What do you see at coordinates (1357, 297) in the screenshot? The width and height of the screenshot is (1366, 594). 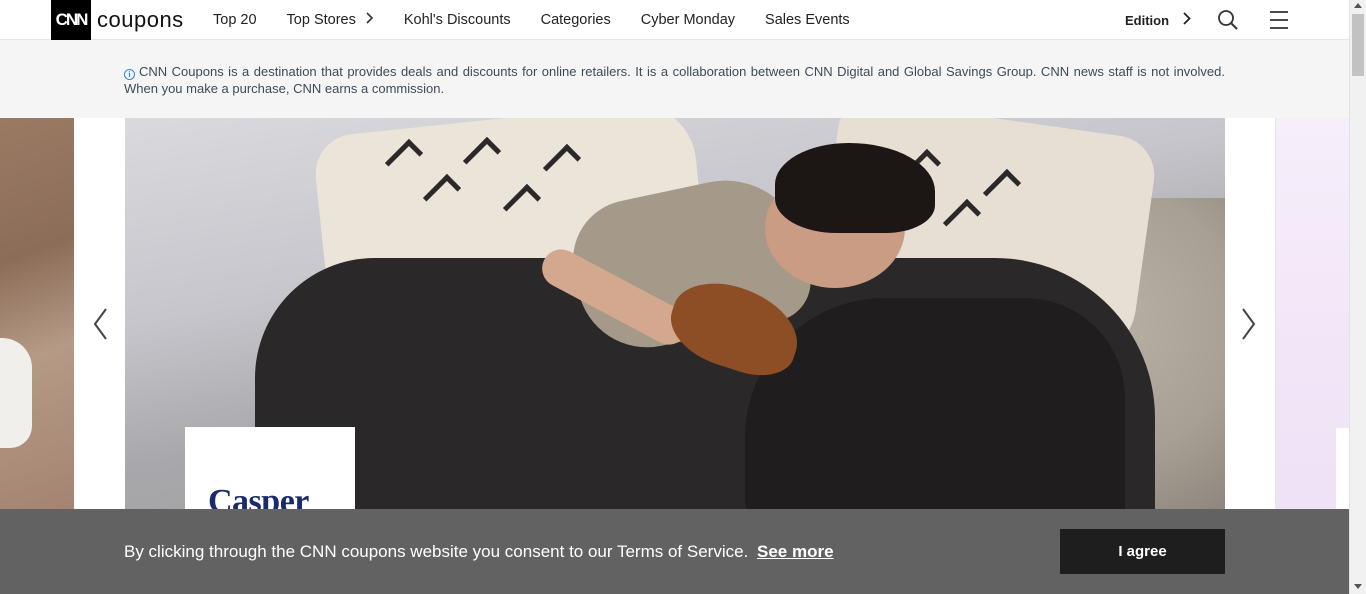 I see `page-scrollbar` at bounding box center [1357, 297].